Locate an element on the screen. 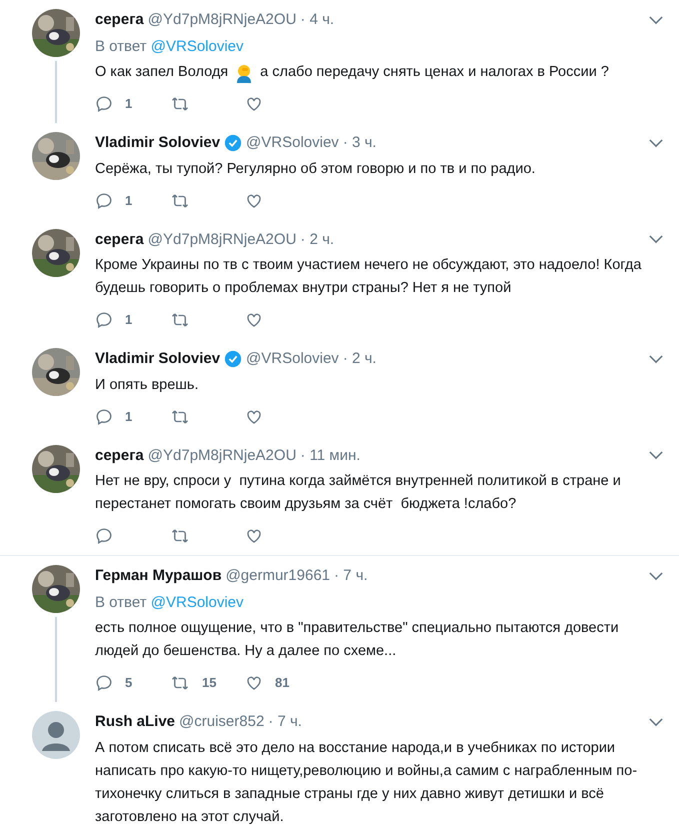  reply-button-count: 5 is located at coordinates (128, 683).